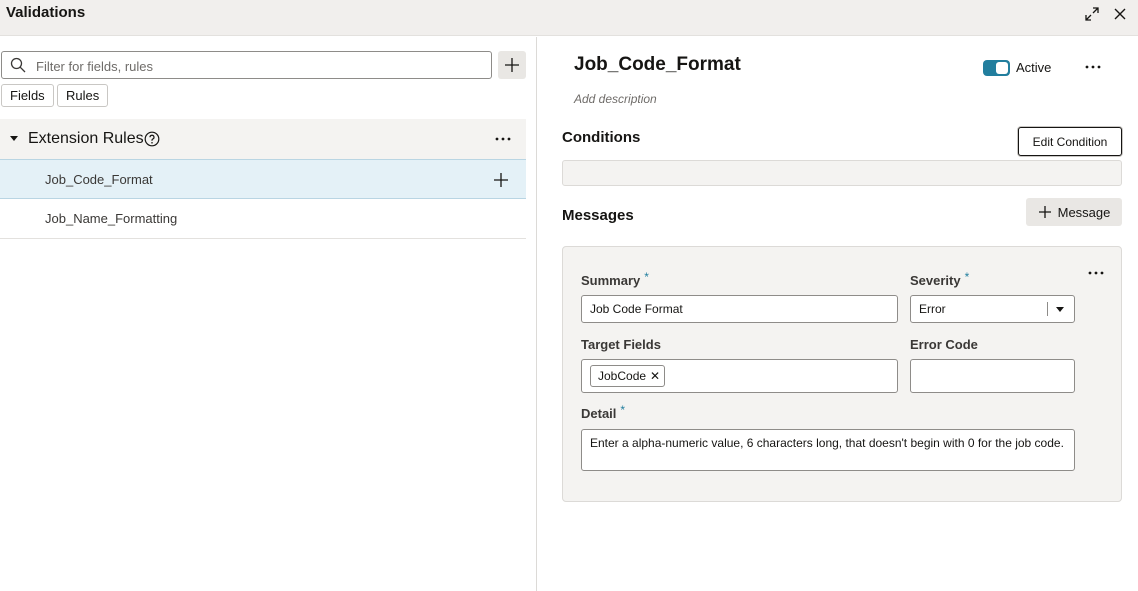 This screenshot has height=591, width=1138. Describe the element at coordinates (1002, 68) in the screenshot. I see `toggle-knob` at that location.